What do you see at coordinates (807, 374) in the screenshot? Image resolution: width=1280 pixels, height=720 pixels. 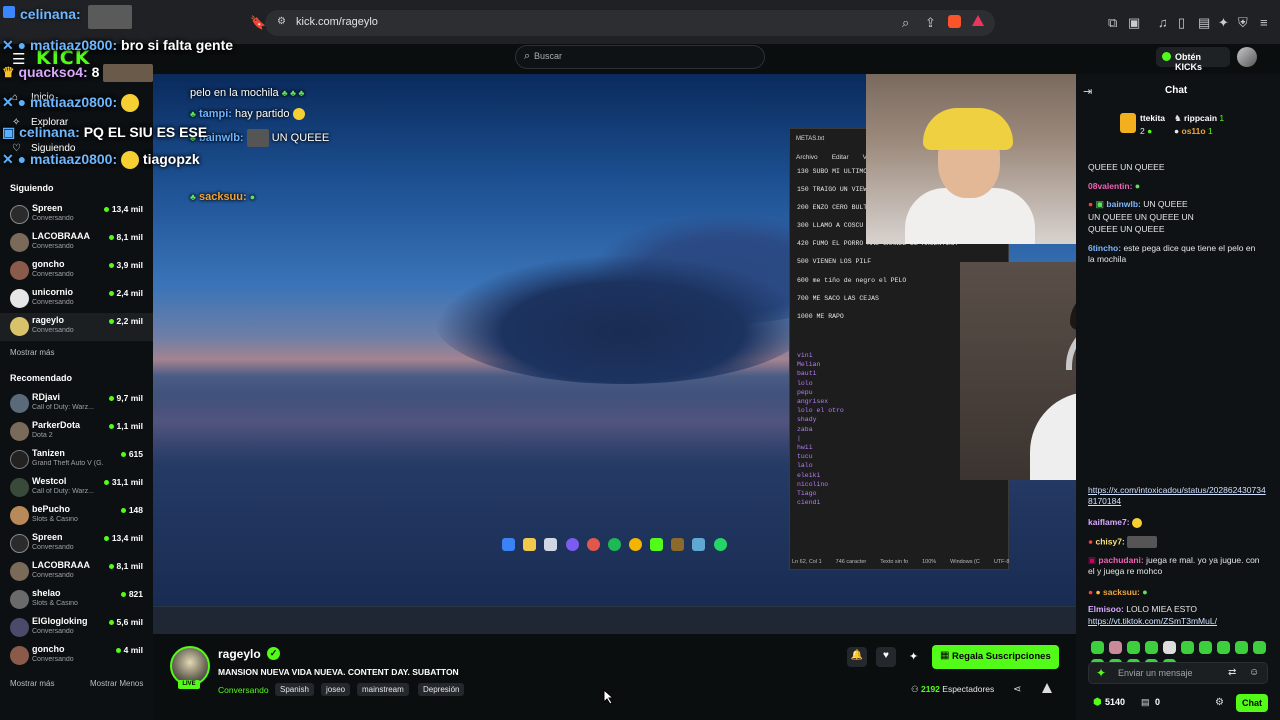 I see `notepad-name-line: bauti` at bounding box center [807, 374].